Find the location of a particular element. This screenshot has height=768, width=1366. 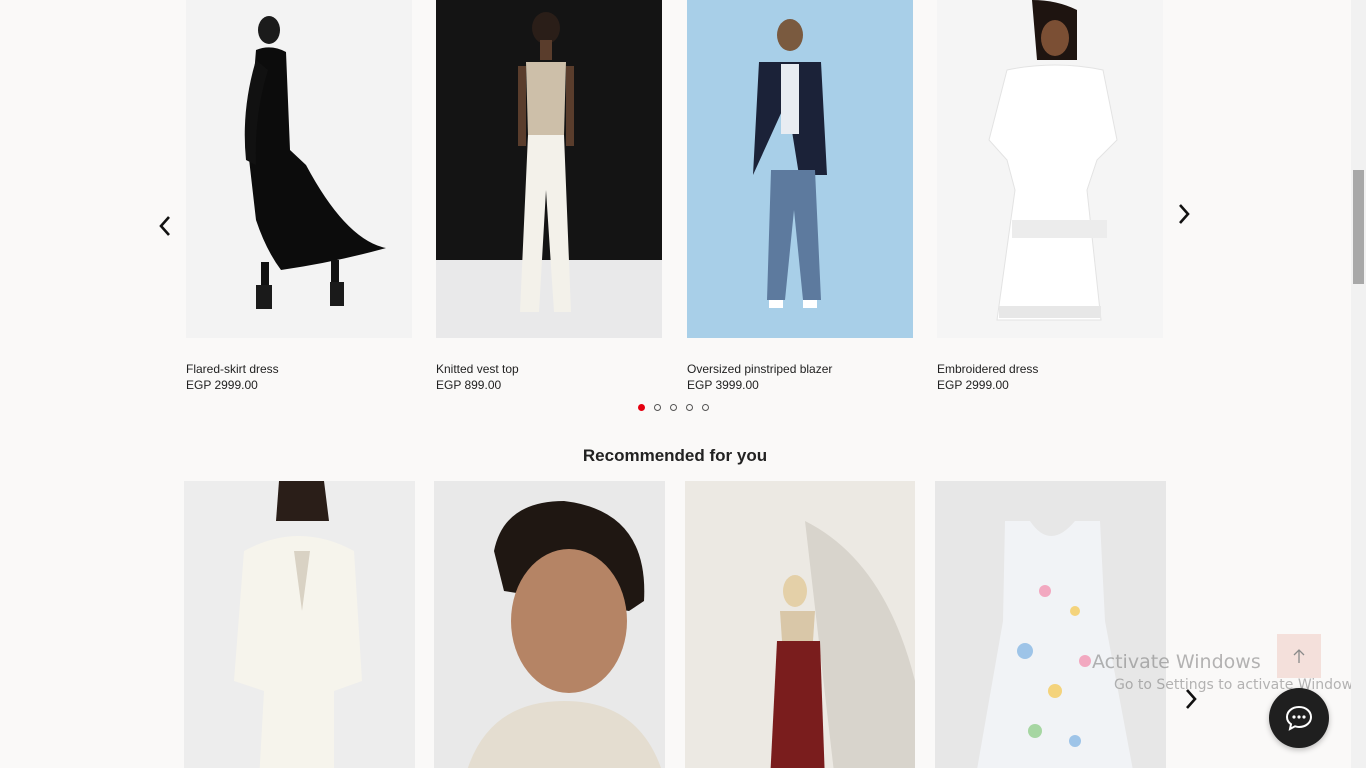

scroll-to-top-button is located at coordinates (1299, 656).